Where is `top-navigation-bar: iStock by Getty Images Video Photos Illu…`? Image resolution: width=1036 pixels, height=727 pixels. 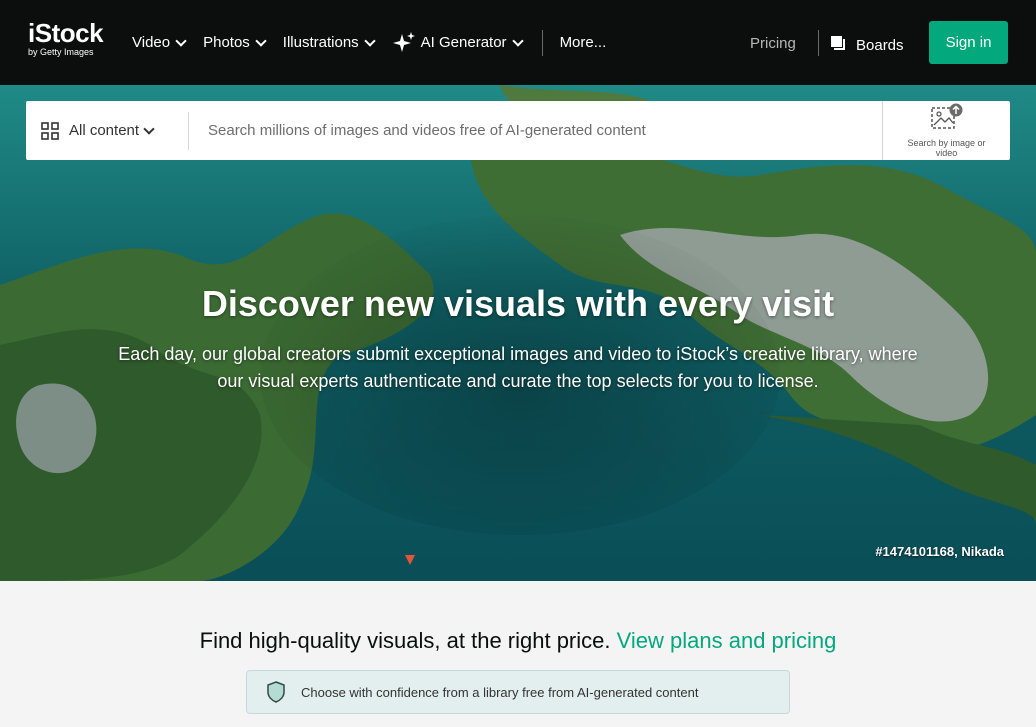 top-navigation-bar: iStock by Getty Images Video Photos Illu… is located at coordinates (518, 42).